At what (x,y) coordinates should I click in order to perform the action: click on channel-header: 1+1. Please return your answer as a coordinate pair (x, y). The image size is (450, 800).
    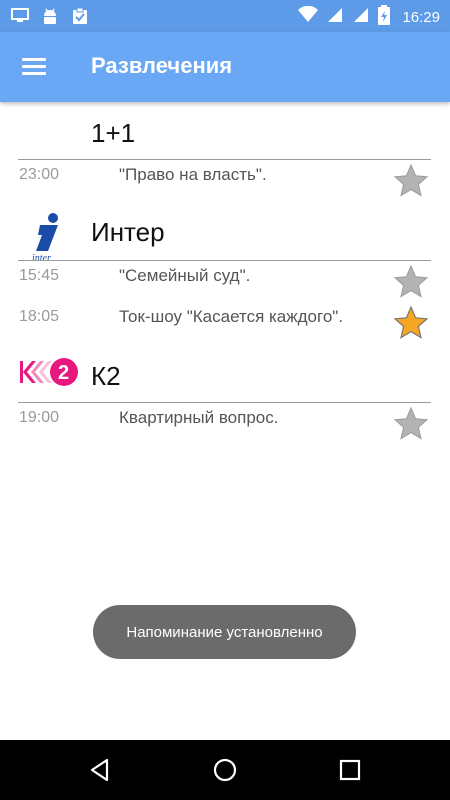
    Looking at the image, I should click on (225, 131).